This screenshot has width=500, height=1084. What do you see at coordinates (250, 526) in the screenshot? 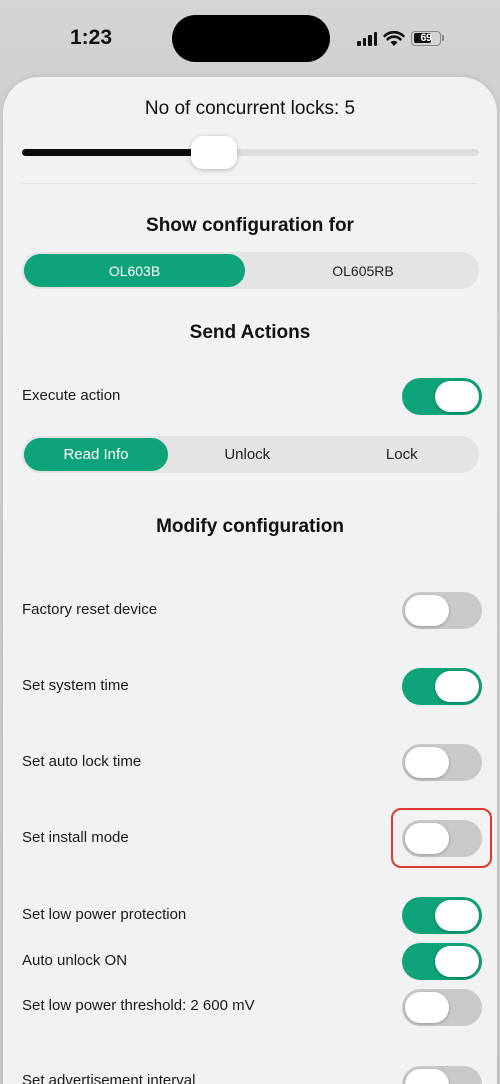
I see `modify-configuration-title: Modify configuration` at bounding box center [250, 526].